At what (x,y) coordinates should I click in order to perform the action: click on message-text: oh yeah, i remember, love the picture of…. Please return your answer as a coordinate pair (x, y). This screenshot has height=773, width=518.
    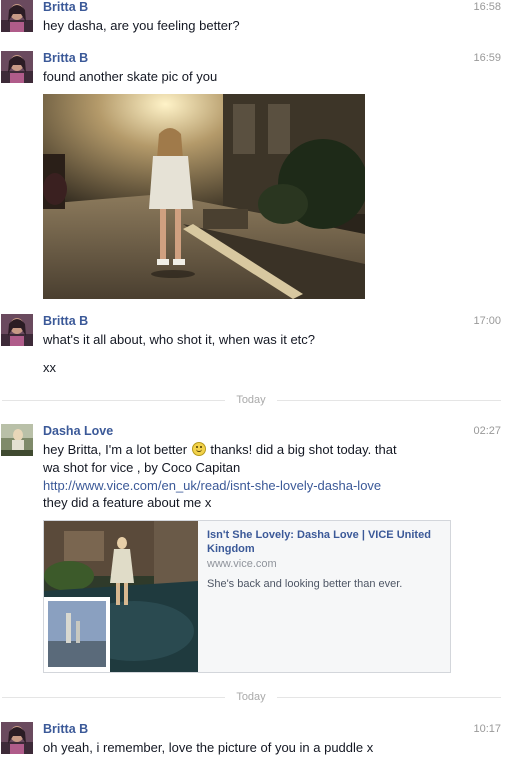
    Looking at the image, I should click on (208, 747).